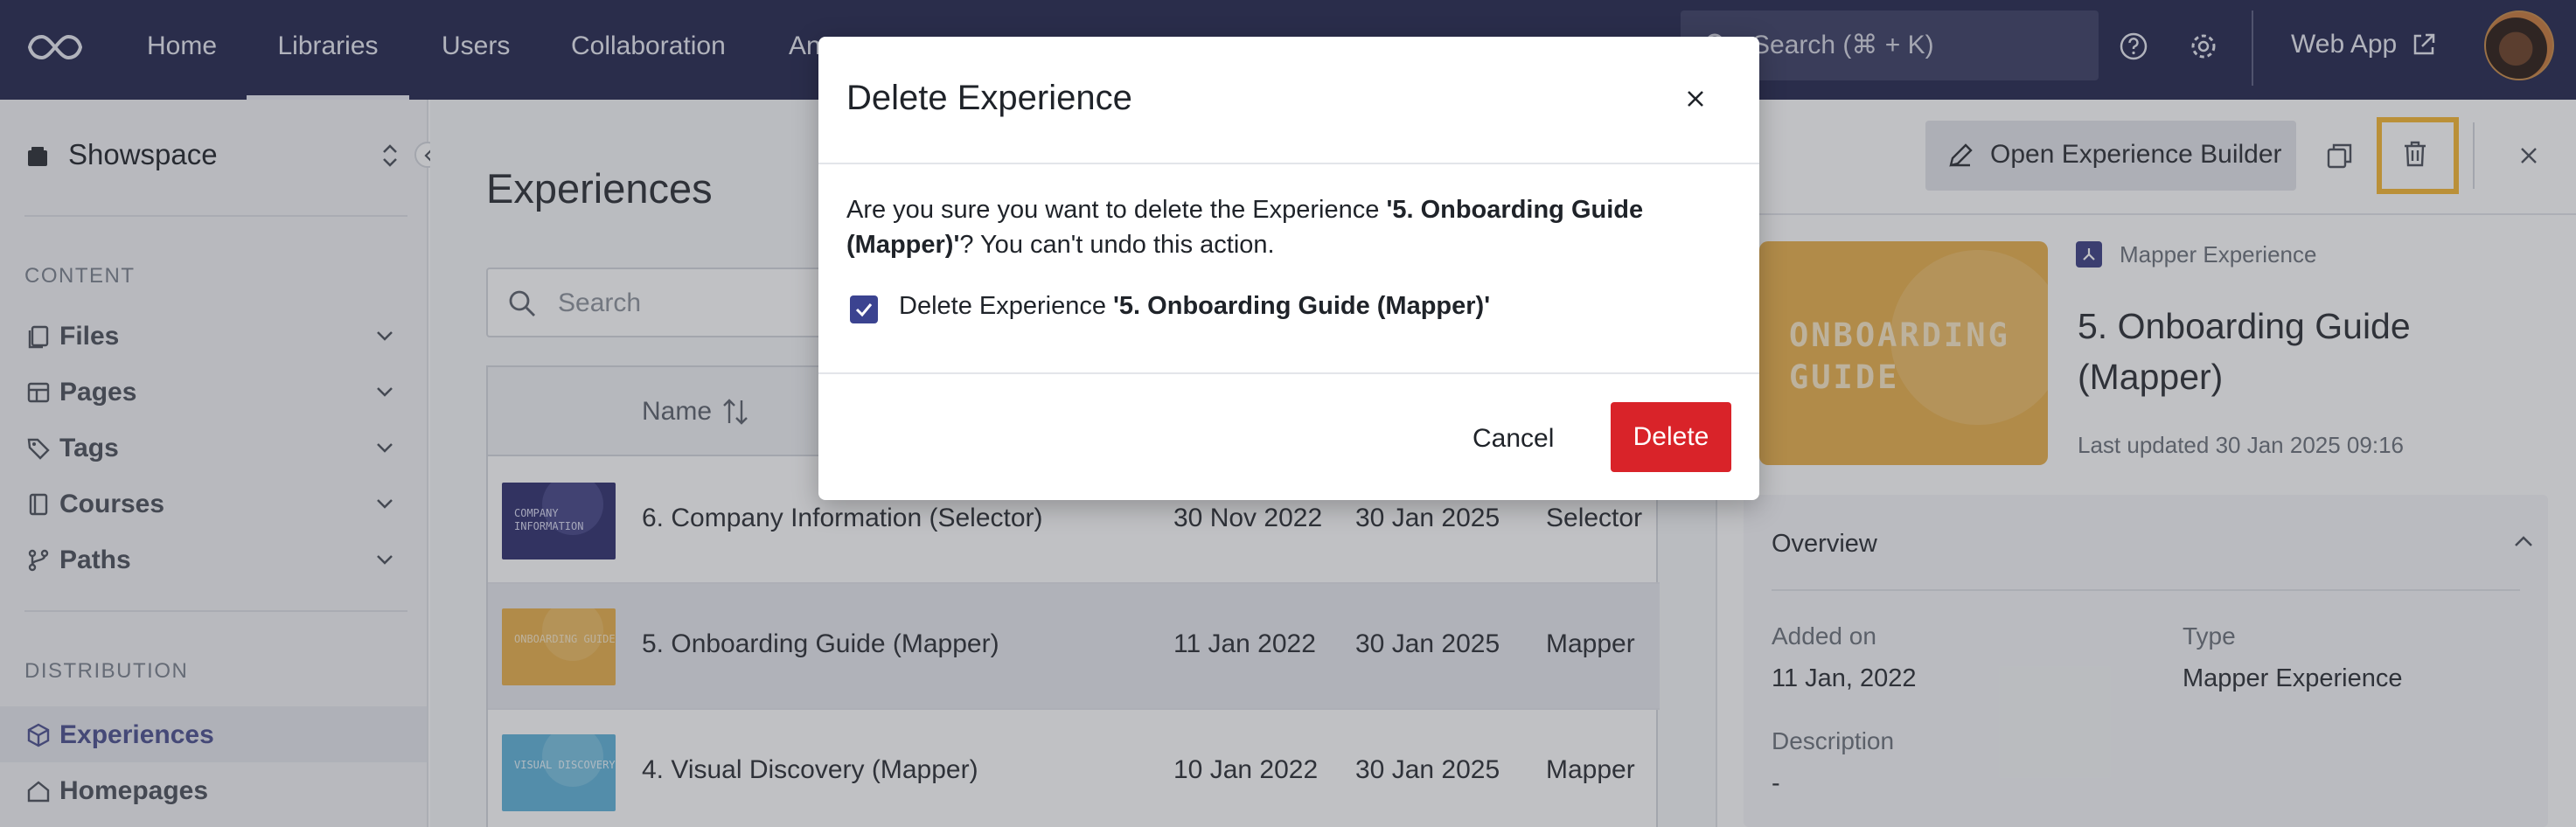 The height and width of the screenshot is (827, 2576). What do you see at coordinates (1513, 439) in the screenshot?
I see `cancel-button: Cancel` at bounding box center [1513, 439].